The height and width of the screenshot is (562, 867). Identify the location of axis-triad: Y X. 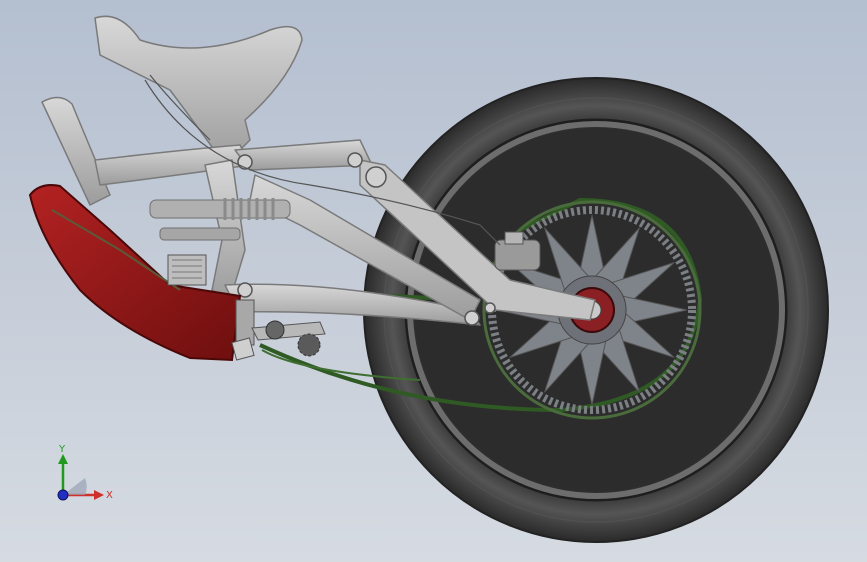
(80, 475).